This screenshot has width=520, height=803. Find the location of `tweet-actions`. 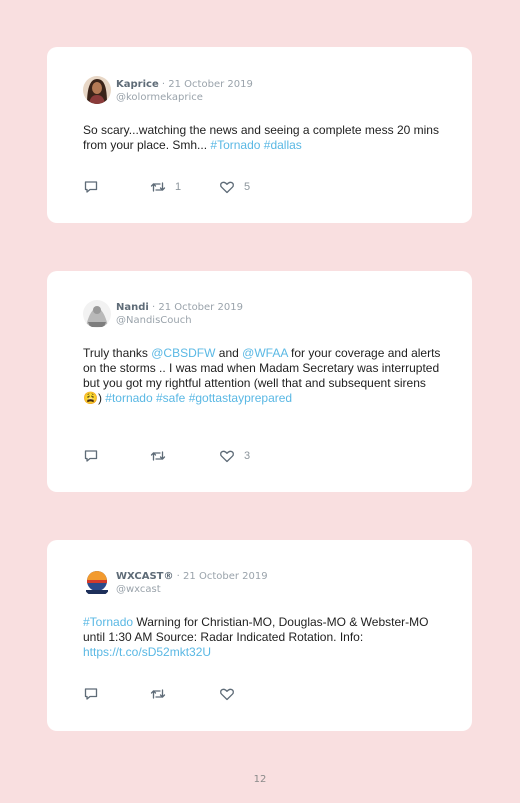

tweet-actions is located at coordinates (233, 694).